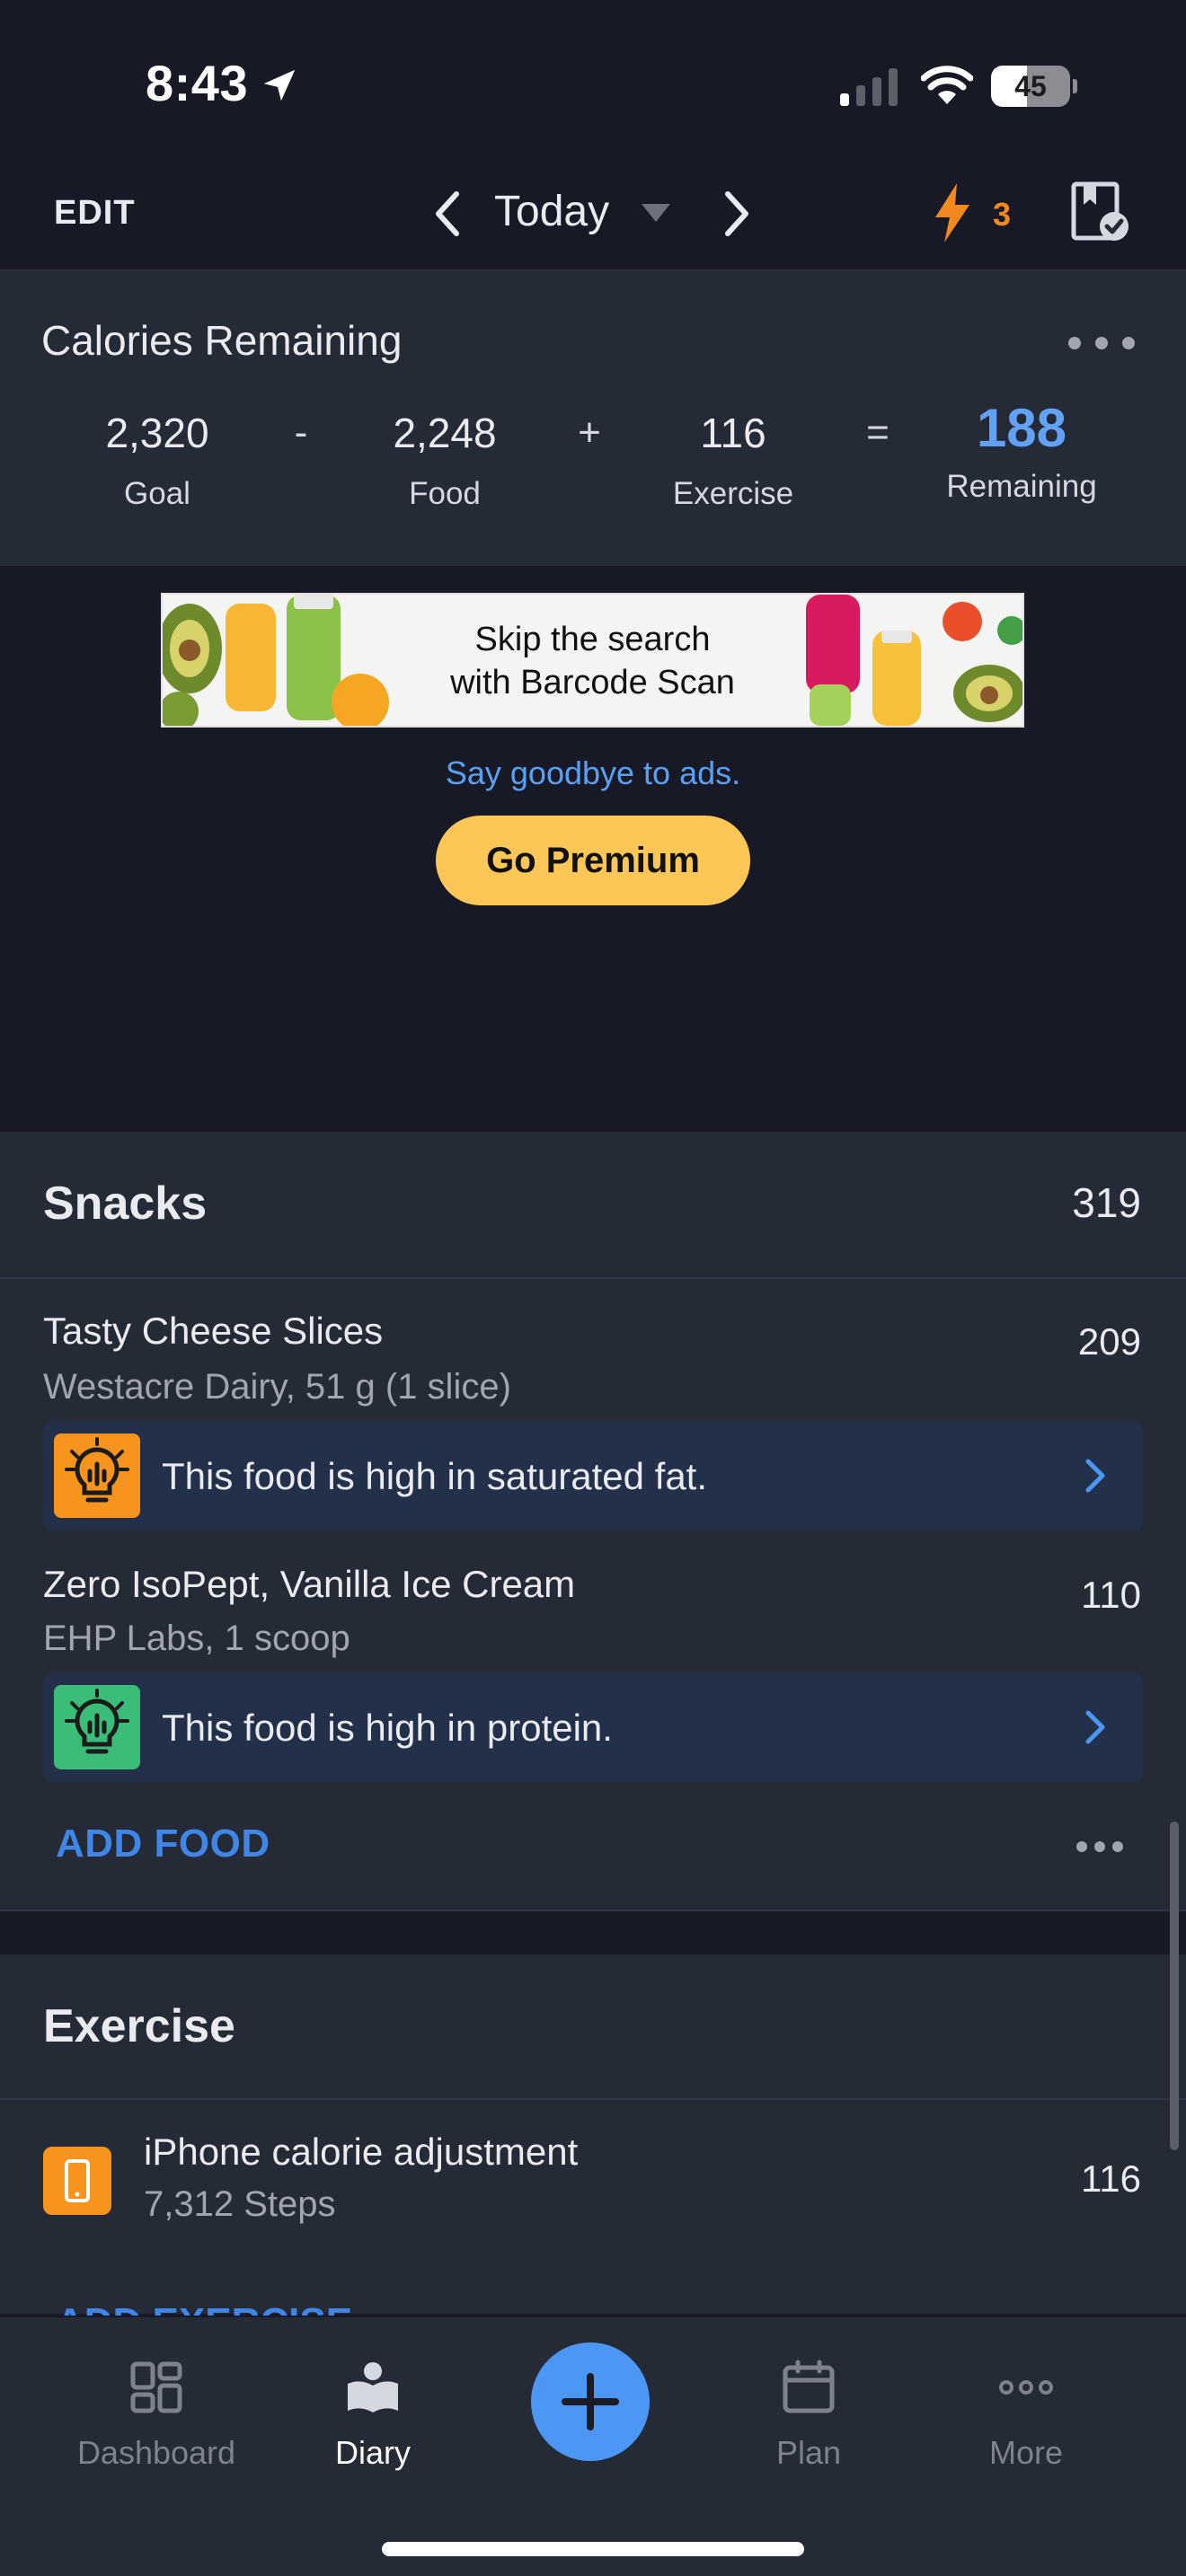 The height and width of the screenshot is (2576, 1186). I want to click on remaining-column: 188 Remaining, so click(1021, 451).